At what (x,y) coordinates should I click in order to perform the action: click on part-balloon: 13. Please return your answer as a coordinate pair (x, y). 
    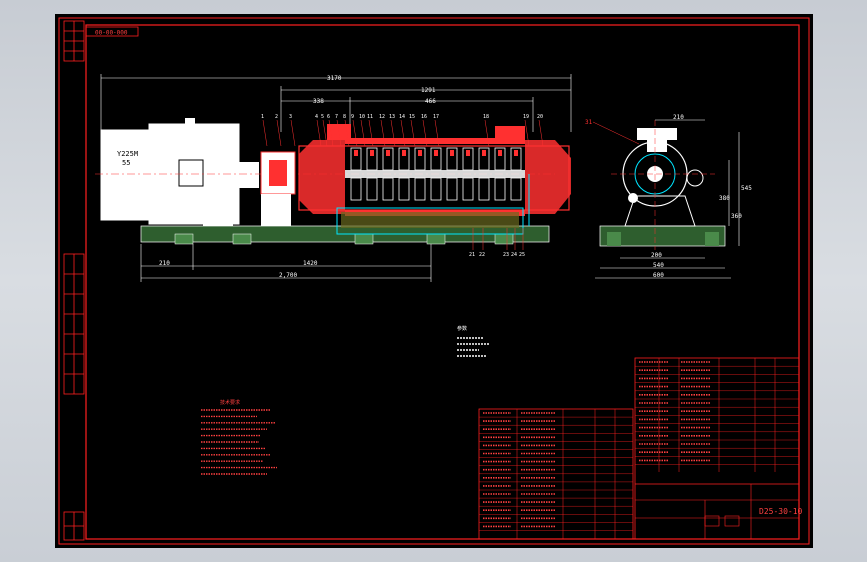
    Looking at the image, I should click on (392, 117).